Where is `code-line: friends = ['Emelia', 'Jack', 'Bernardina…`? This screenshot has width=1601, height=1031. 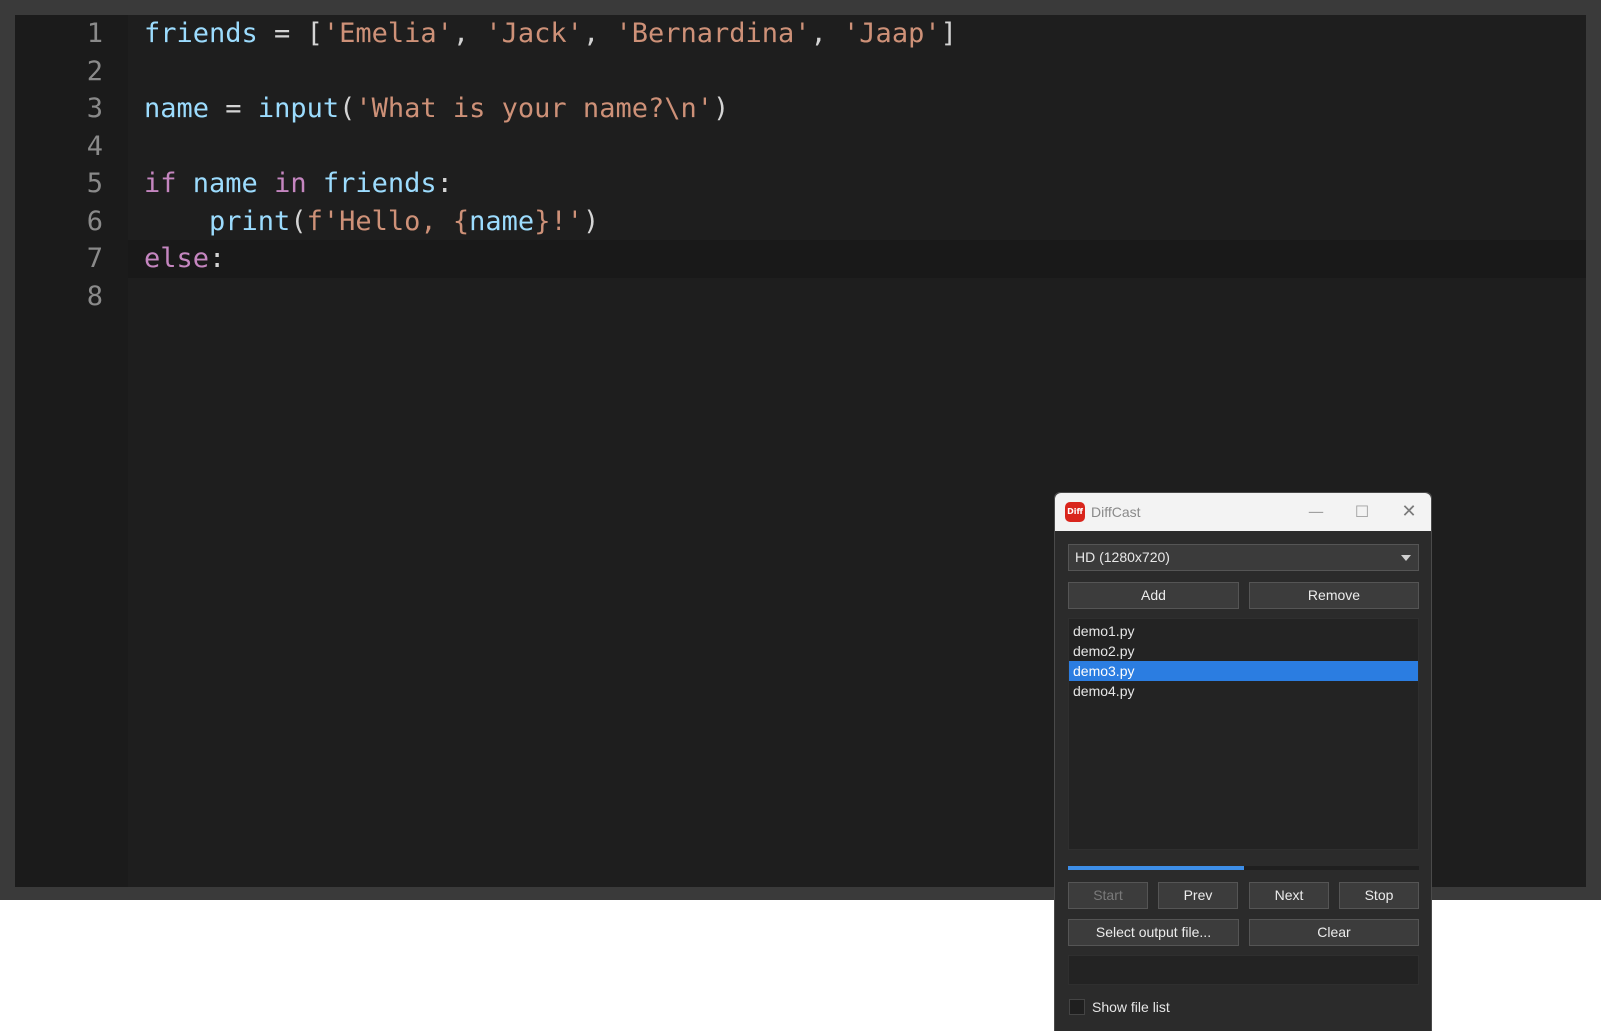 code-line: friends = ['Emelia', 'Jack', 'Bernardina… is located at coordinates (857, 34).